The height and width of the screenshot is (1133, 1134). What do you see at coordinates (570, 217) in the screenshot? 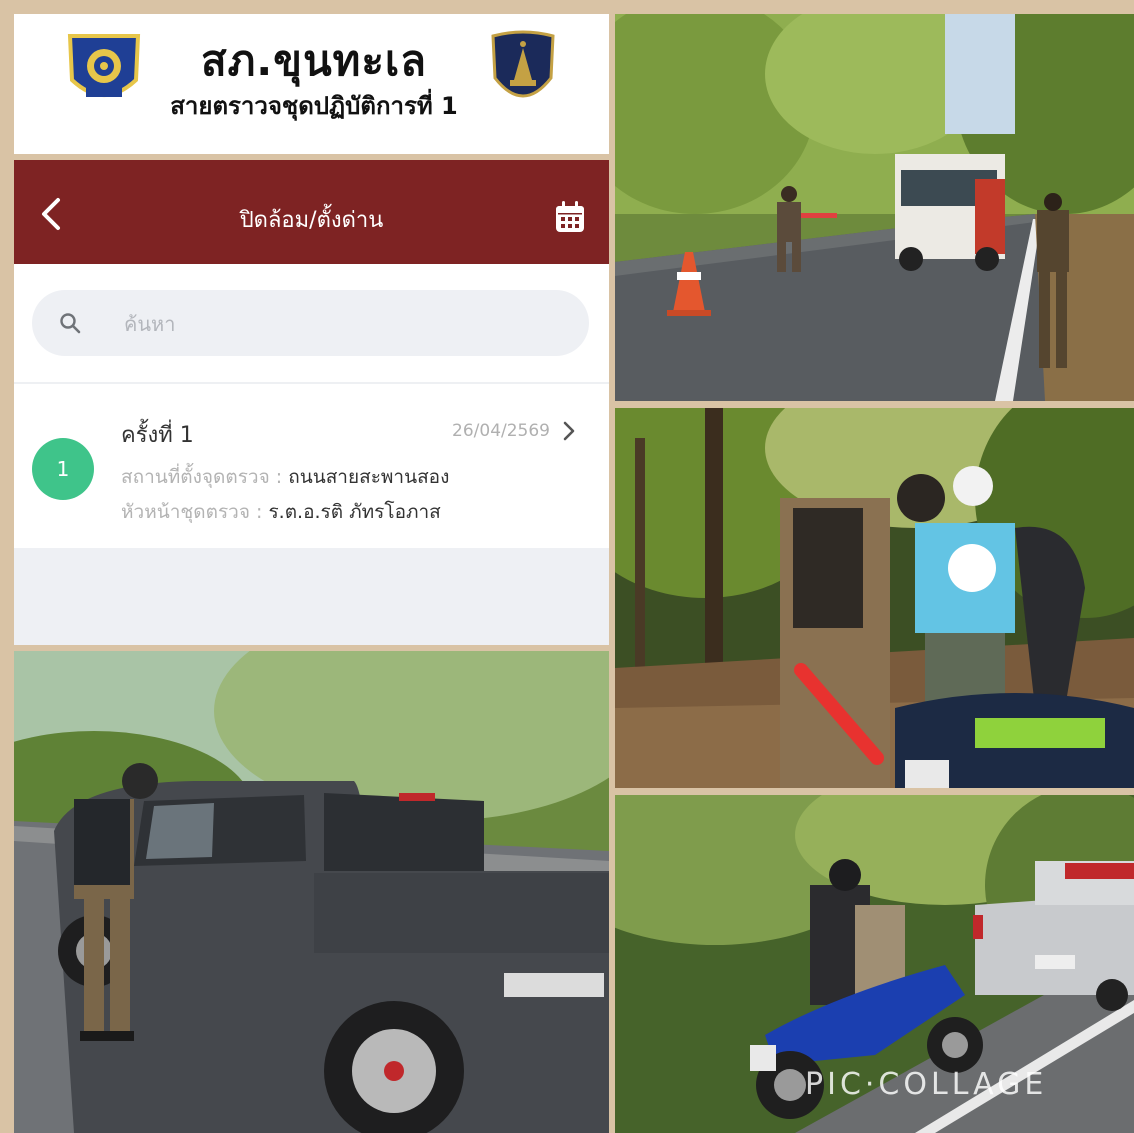
I see `calendar-icon` at bounding box center [570, 217].